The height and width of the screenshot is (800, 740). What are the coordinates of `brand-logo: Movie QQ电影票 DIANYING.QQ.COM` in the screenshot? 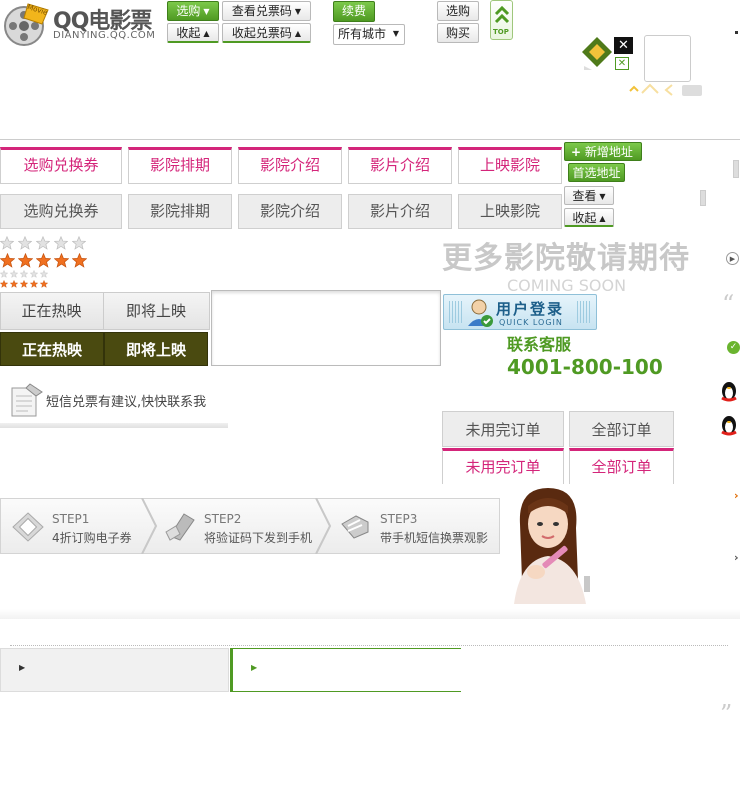 It's located at (80, 24).